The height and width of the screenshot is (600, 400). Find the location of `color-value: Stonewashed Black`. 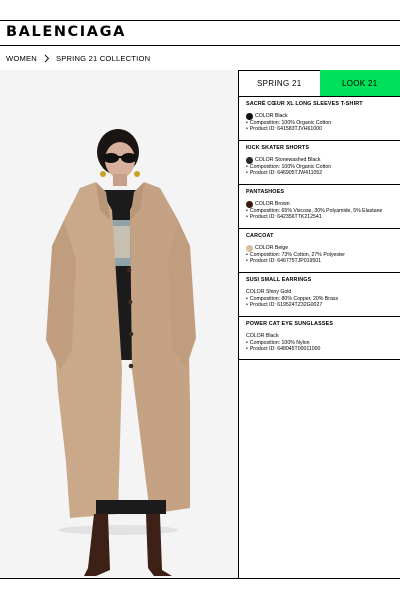

color-value: Stonewashed Black is located at coordinates (297, 160).